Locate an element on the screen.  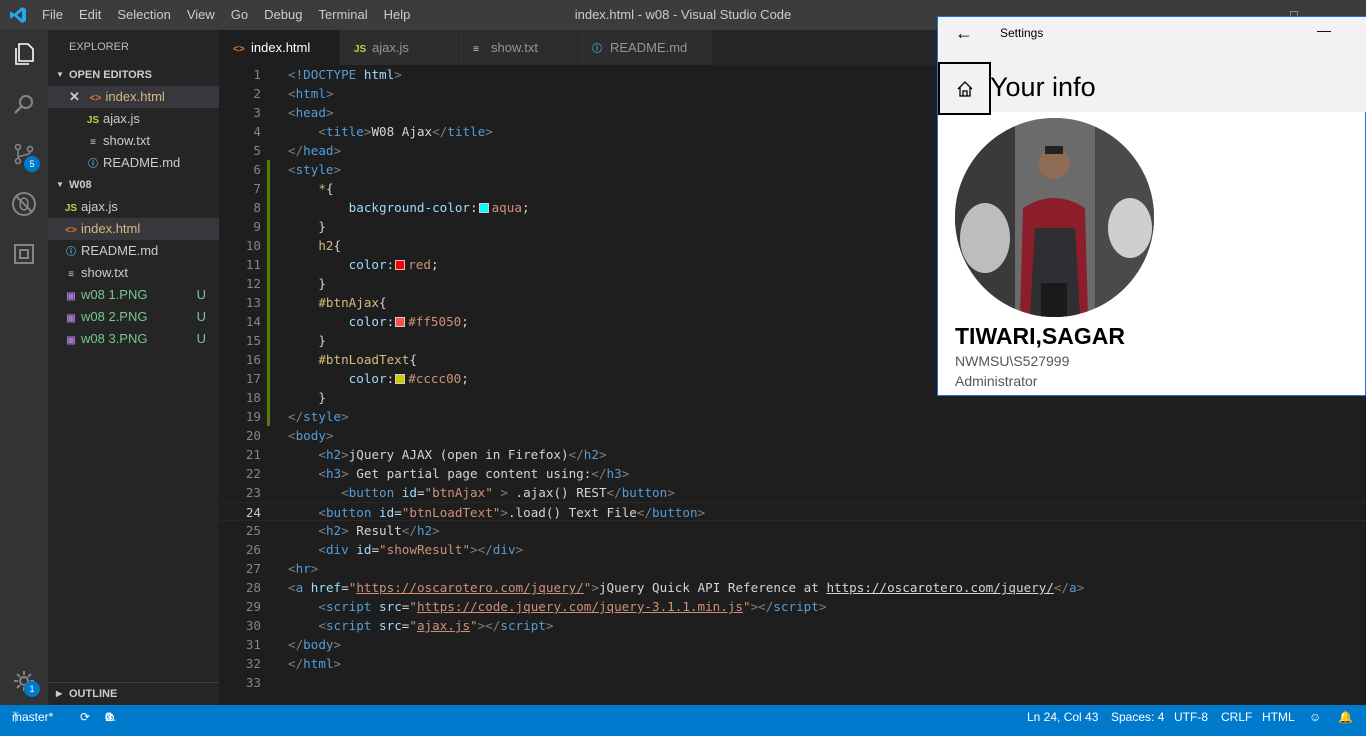
tab-show-txt: ≡ show.txt is located at coordinates (518, 47).